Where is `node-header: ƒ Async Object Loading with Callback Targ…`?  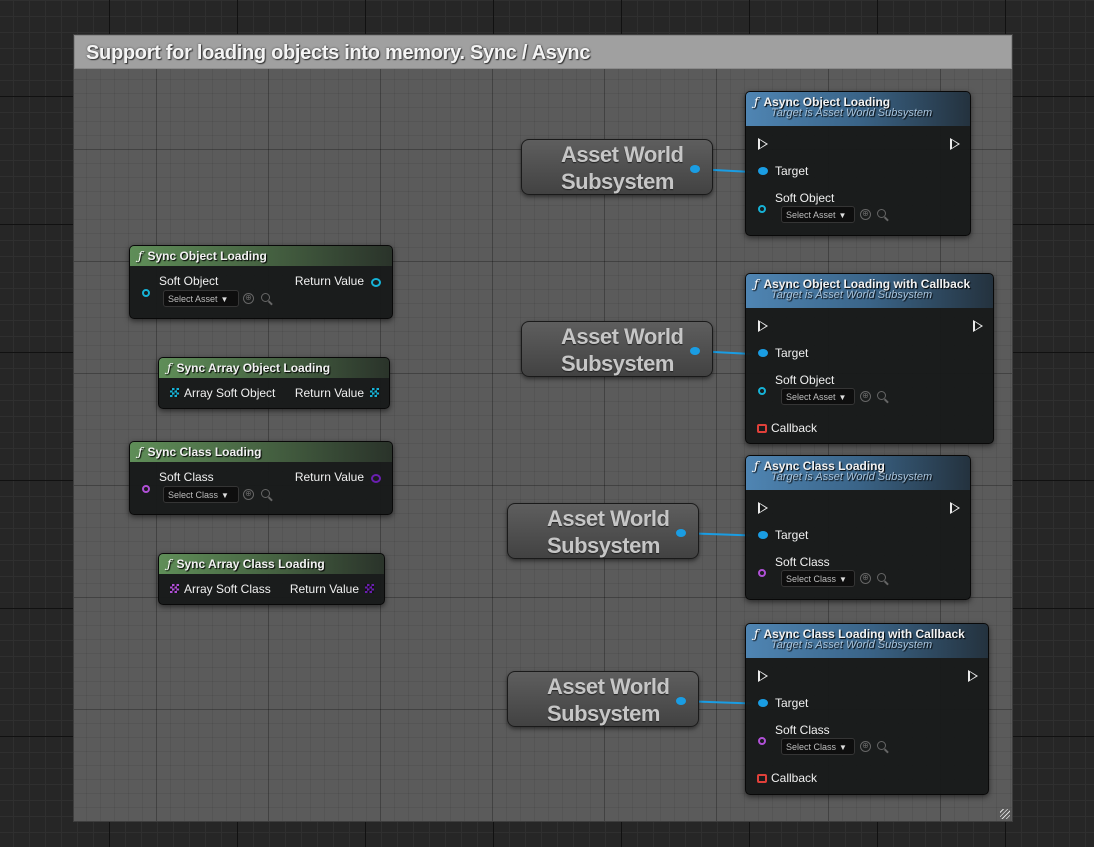 node-header: ƒ Async Object Loading with Callback Targ… is located at coordinates (869, 291).